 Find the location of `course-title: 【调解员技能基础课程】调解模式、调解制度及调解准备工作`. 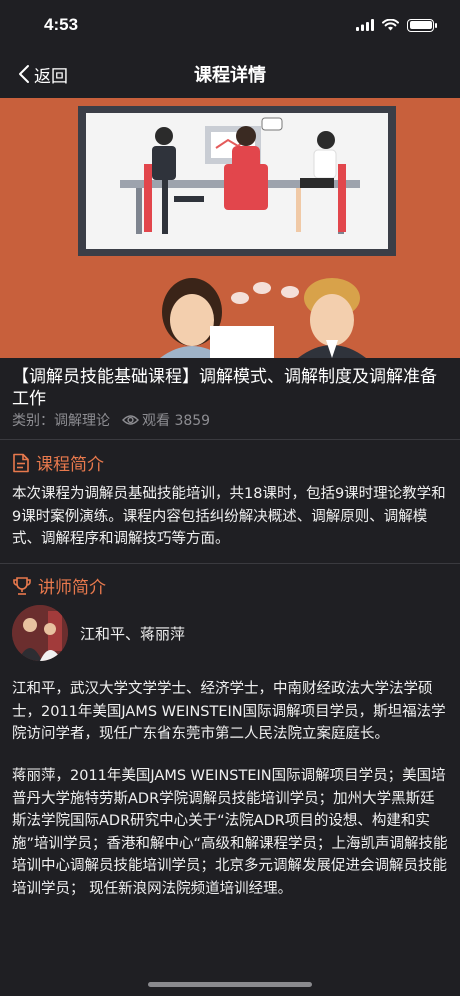

course-title: 【调解员技能基础课程】调解模式、调解制度及调解准备工作 is located at coordinates (224, 388).